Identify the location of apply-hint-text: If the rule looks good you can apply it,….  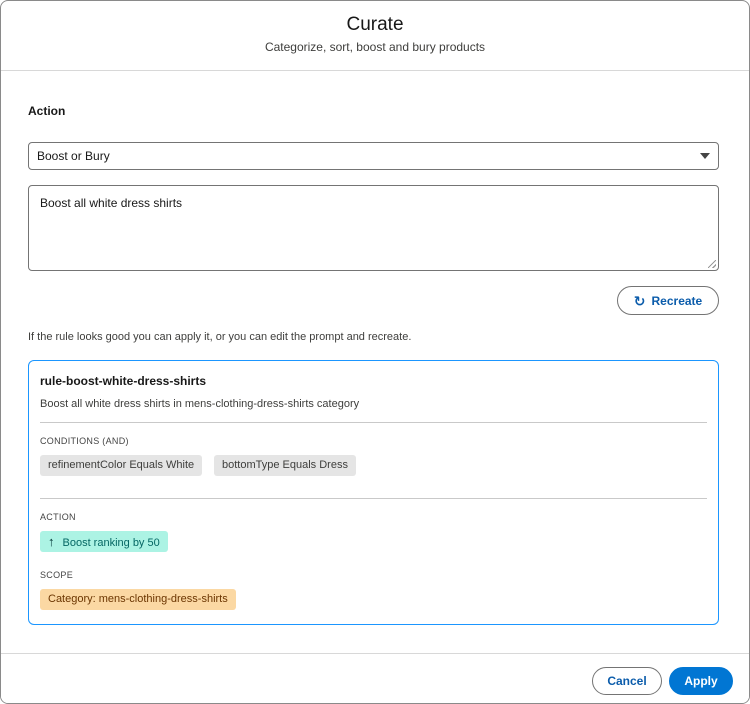
(220, 337).